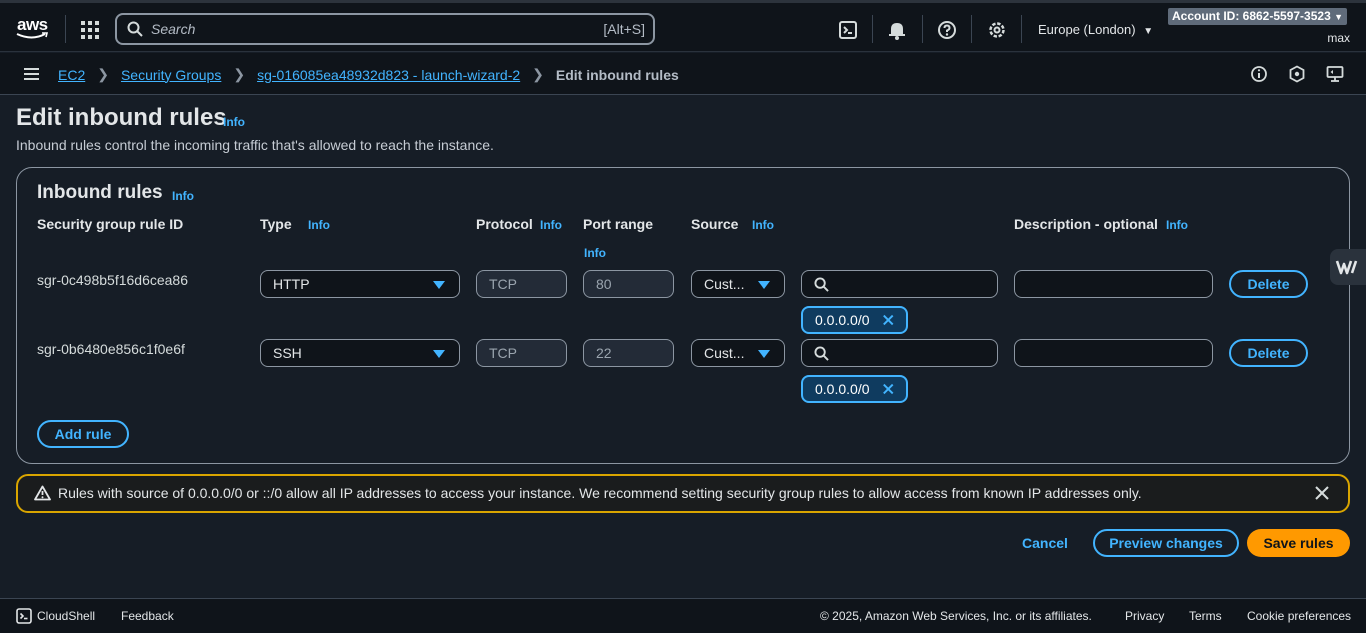 This screenshot has width=1366, height=633. I want to click on port-range-field: 80, so click(628, 284).